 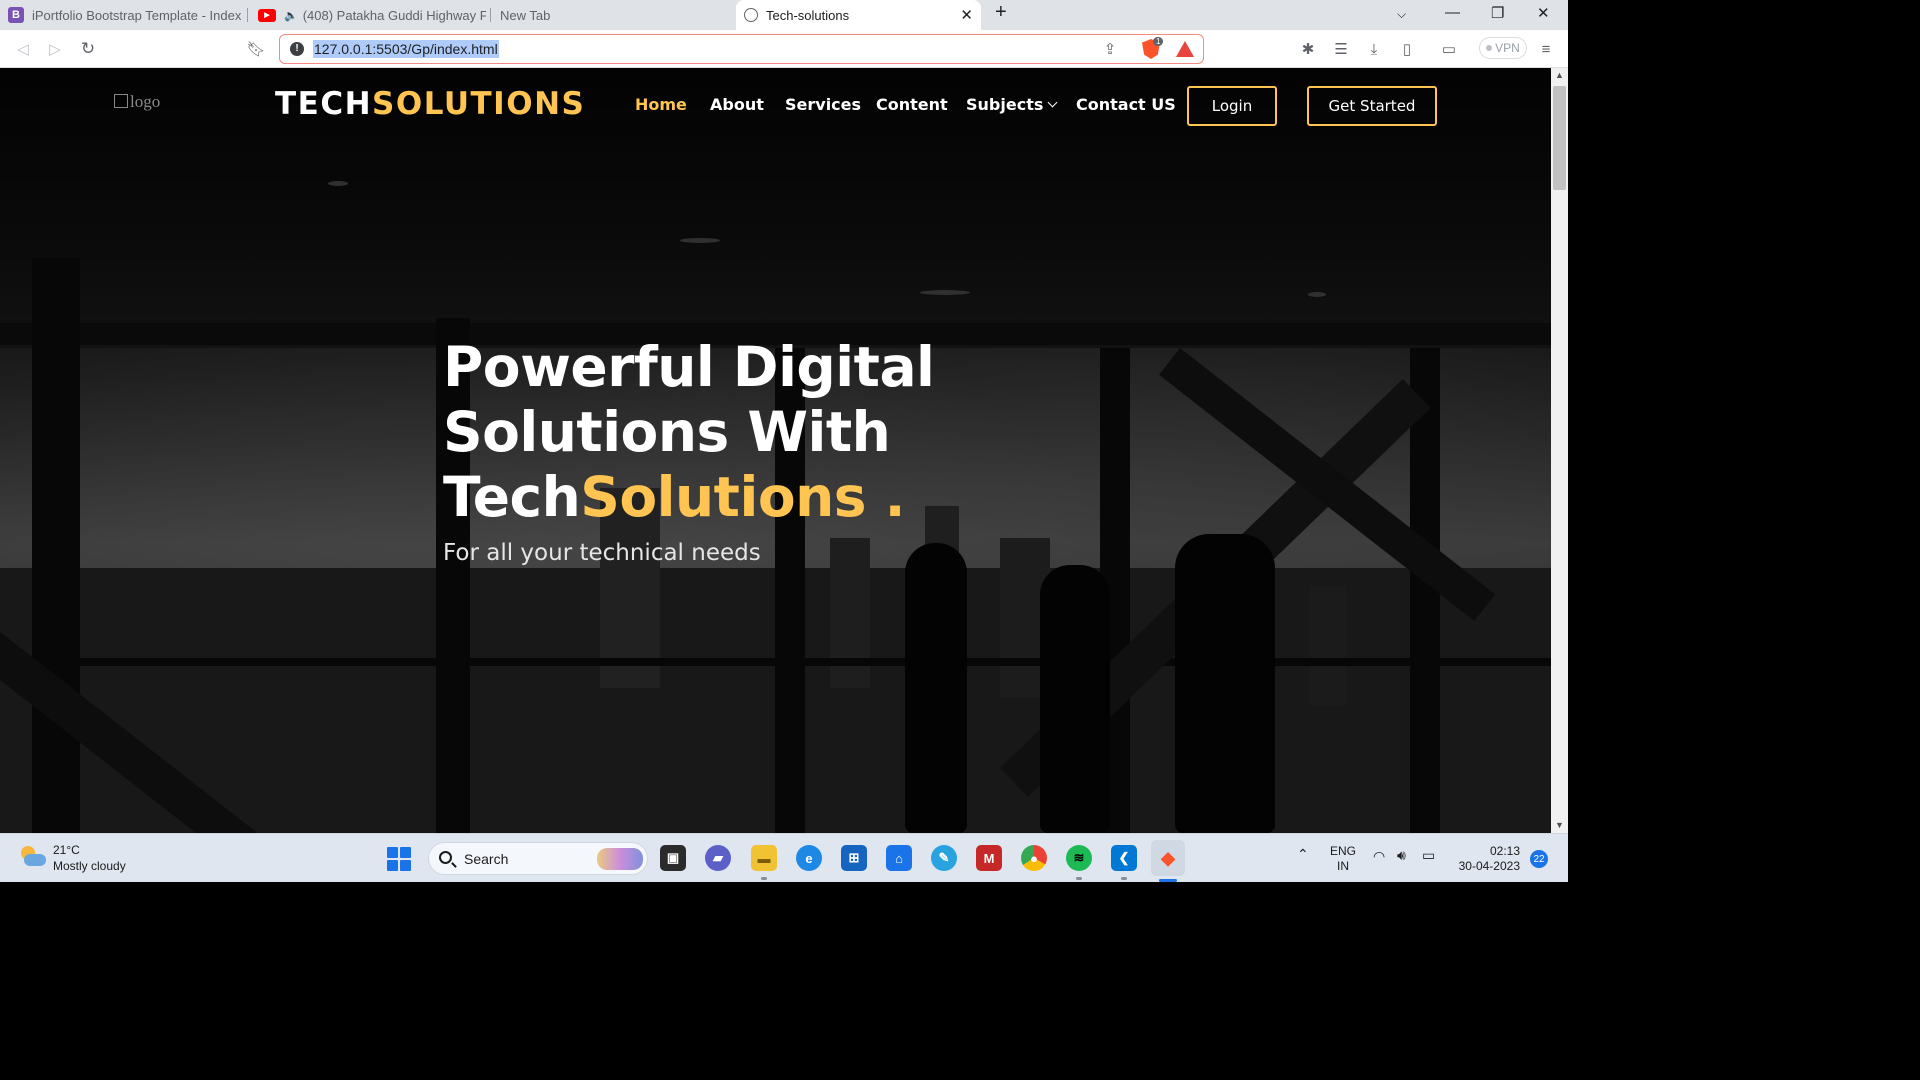 I want to click on nav-subjects-label: Subjects, so click(x=1005, y=104).